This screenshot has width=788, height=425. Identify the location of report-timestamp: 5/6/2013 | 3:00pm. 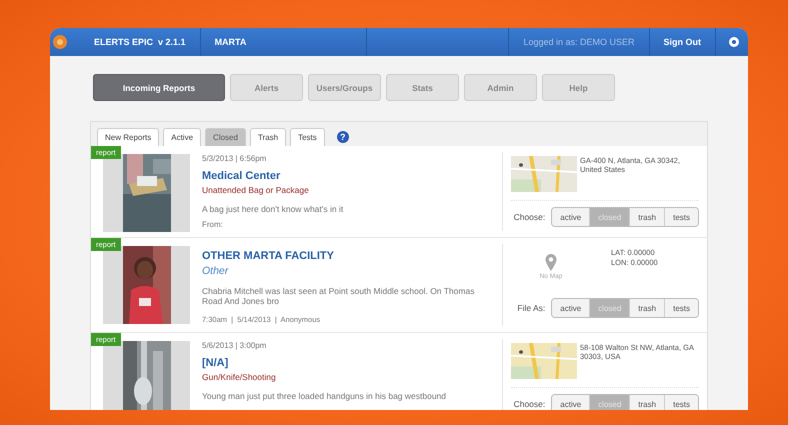
(235, 345).